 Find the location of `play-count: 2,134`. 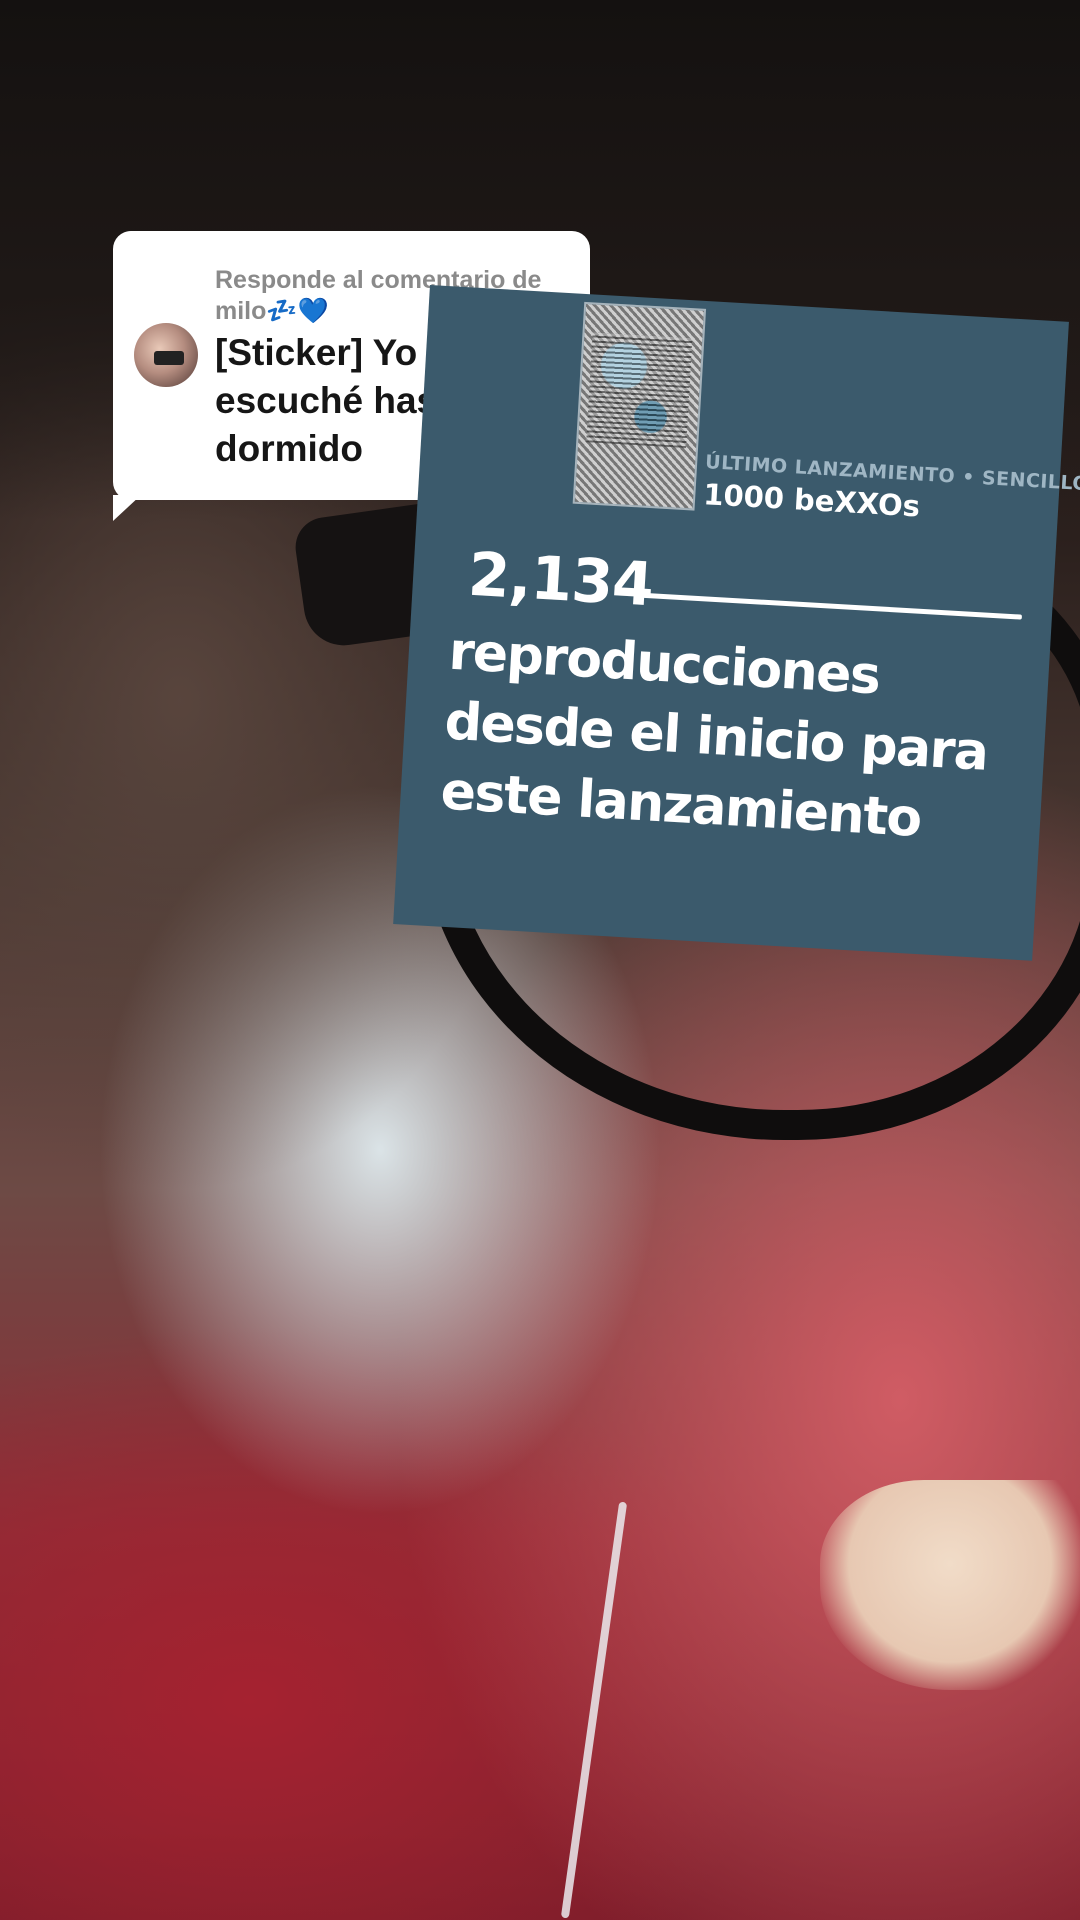

play-count: 2,134 is located at coordinates (560, 580).